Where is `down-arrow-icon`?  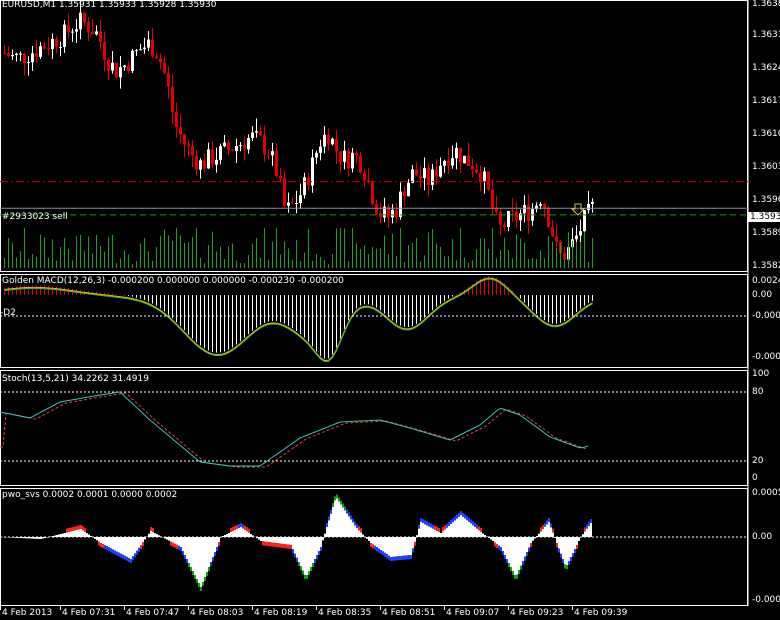
down-arrow-icon is located at coordinates (578, 209).